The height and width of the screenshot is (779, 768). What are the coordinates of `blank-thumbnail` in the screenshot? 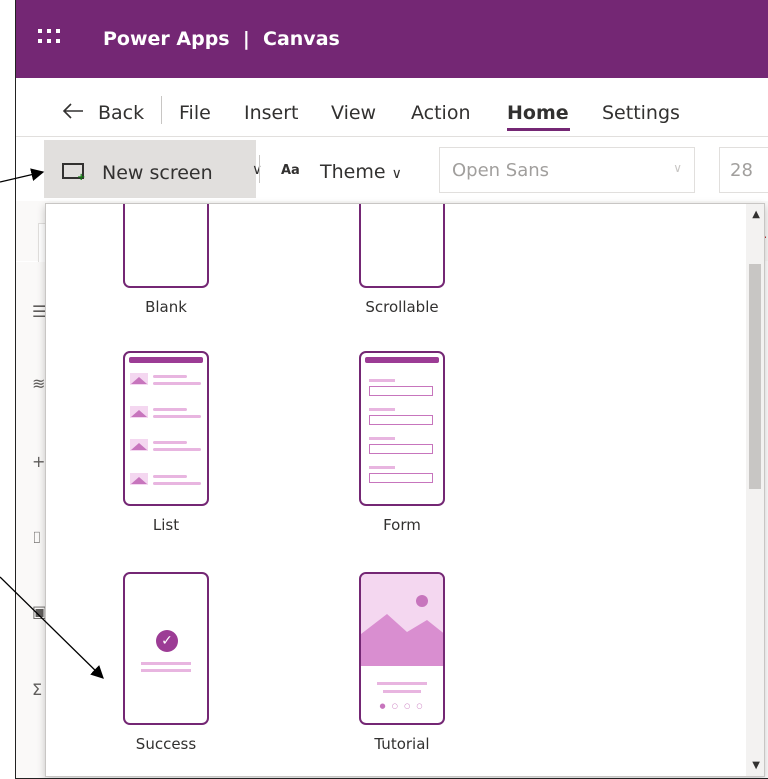 It's located at (166, 246).